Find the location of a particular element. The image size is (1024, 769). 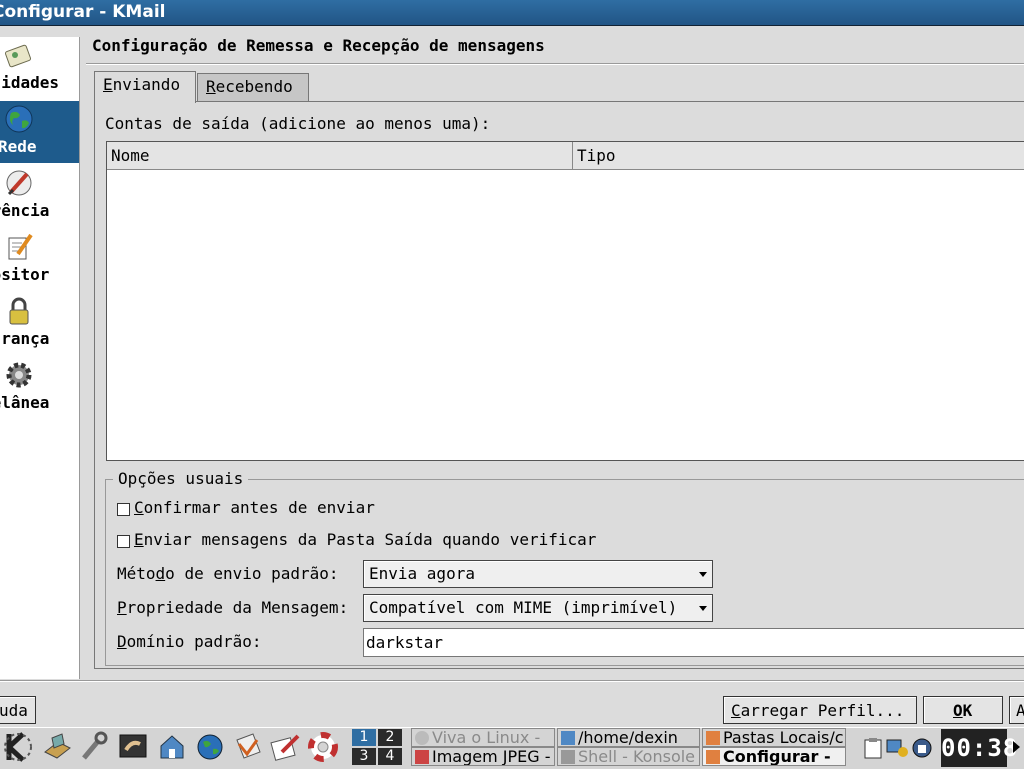

confirm-before-send-label: Confirmar antes de enviar is located at coordinates (254, 507).